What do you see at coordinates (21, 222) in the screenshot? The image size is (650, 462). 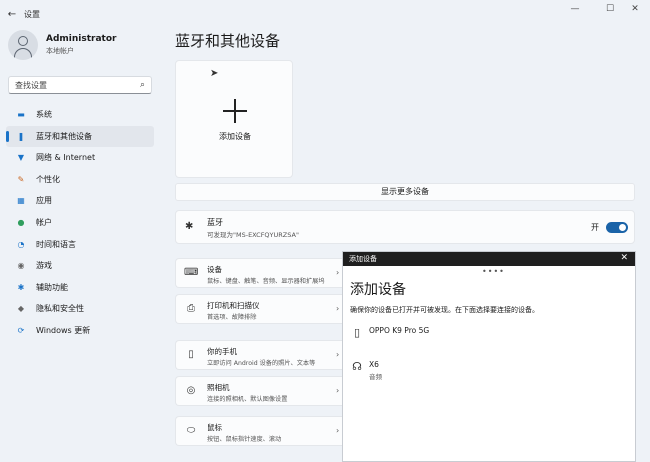 I see `person-icon: ●` at bounding box center [21, 222].